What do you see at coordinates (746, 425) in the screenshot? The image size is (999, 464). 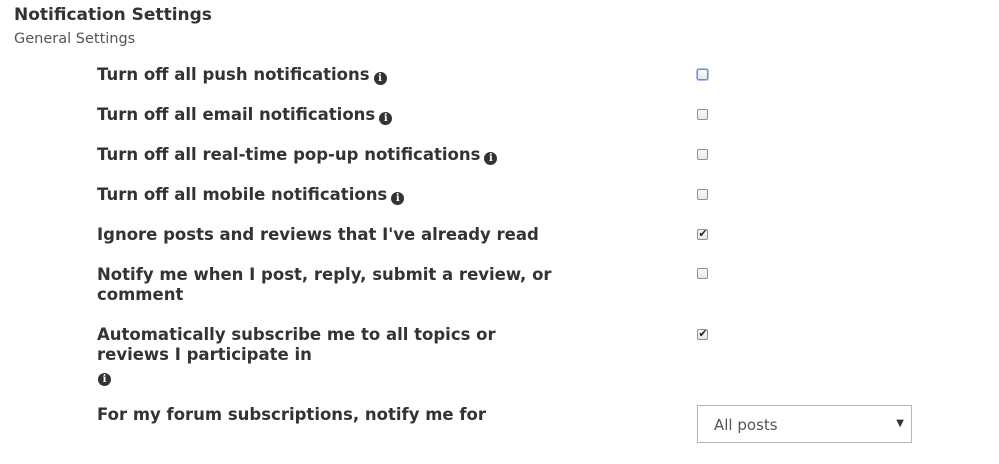 I see `select-value: All posts` at bounding box center [746, 425].